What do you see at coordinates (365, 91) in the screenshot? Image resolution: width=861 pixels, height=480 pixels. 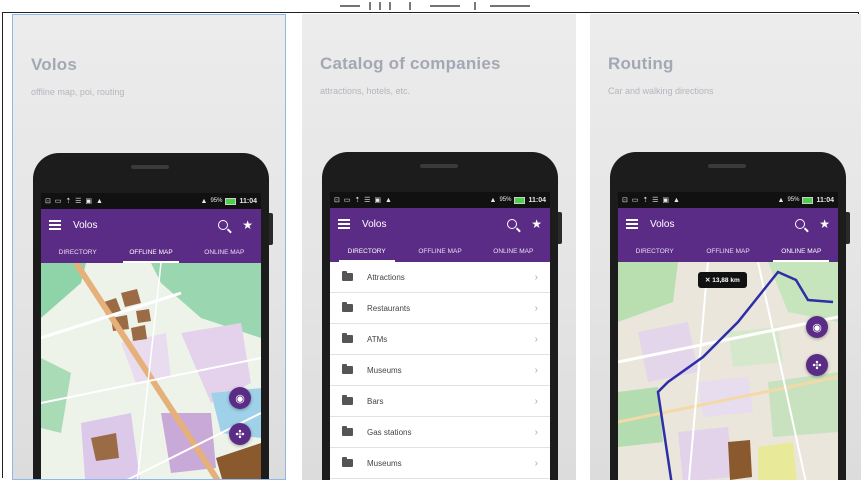 I see `card-subtitle: attractions, hotels, etc.` at bounding box center [365, 91].